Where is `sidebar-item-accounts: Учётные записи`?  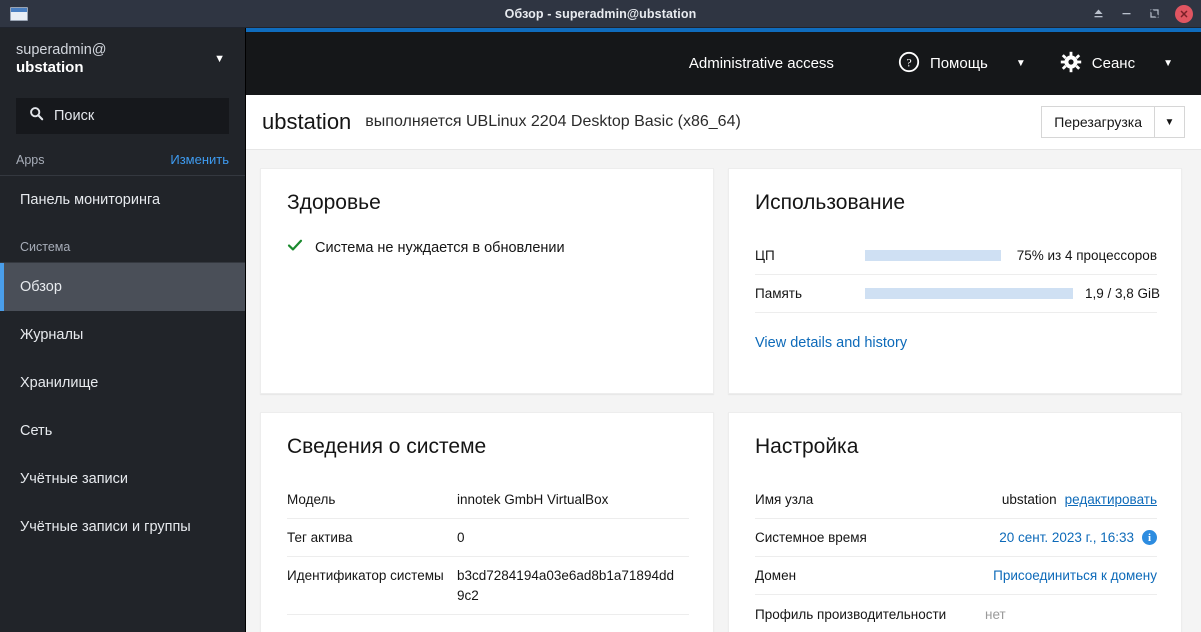 sidebar-item-accounts: Учётные записи is located at coordinates (122, 479).